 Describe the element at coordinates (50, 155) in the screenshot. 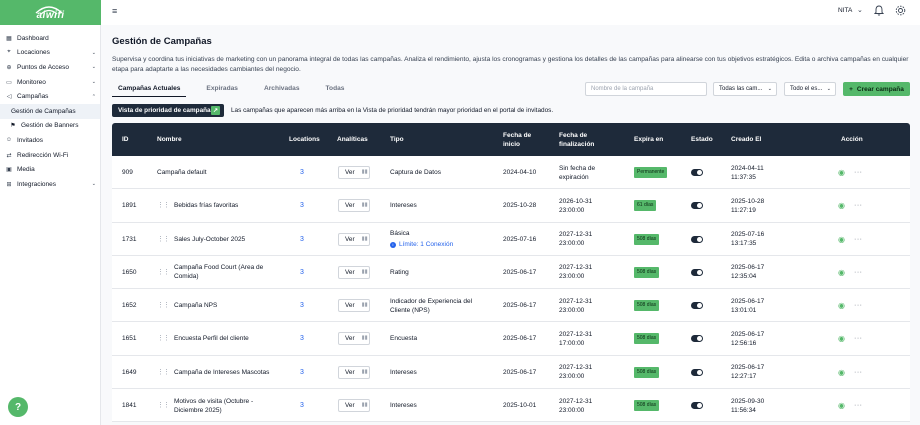

I see `sidebar-item-redirecci-n-wi-fi: ⇄ Redirección Wi-Fi` at that location.